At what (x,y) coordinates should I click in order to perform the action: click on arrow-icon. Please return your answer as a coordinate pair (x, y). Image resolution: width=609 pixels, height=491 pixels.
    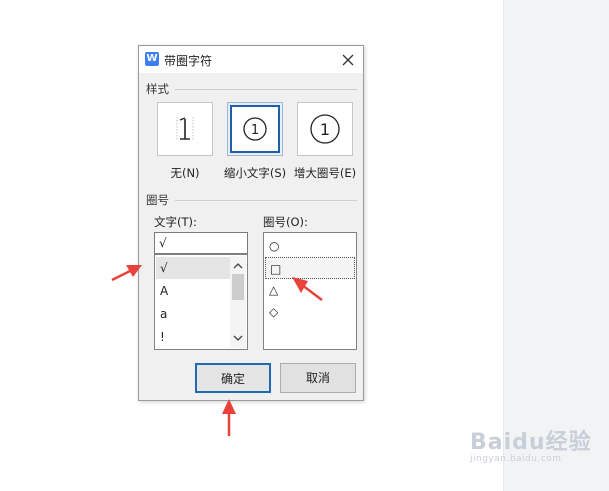
    Looking at the image, I should click on (229, 417).